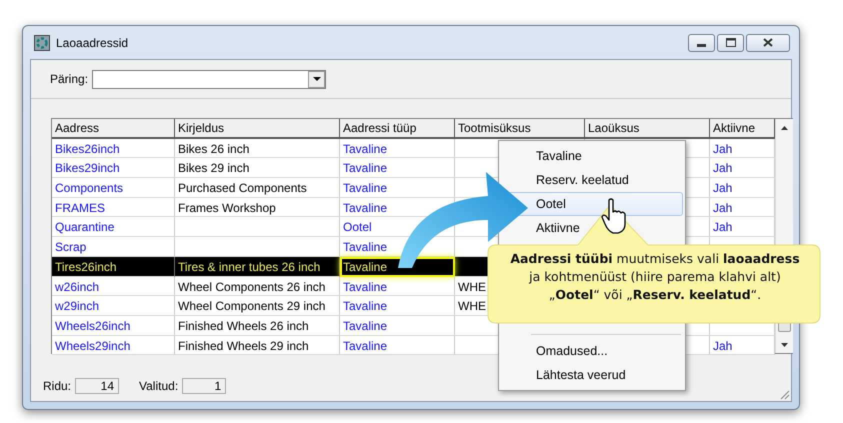 The width and height of the screenshot is (843, 423). I want to click on selected-count-field: 1, so click(204, 386).